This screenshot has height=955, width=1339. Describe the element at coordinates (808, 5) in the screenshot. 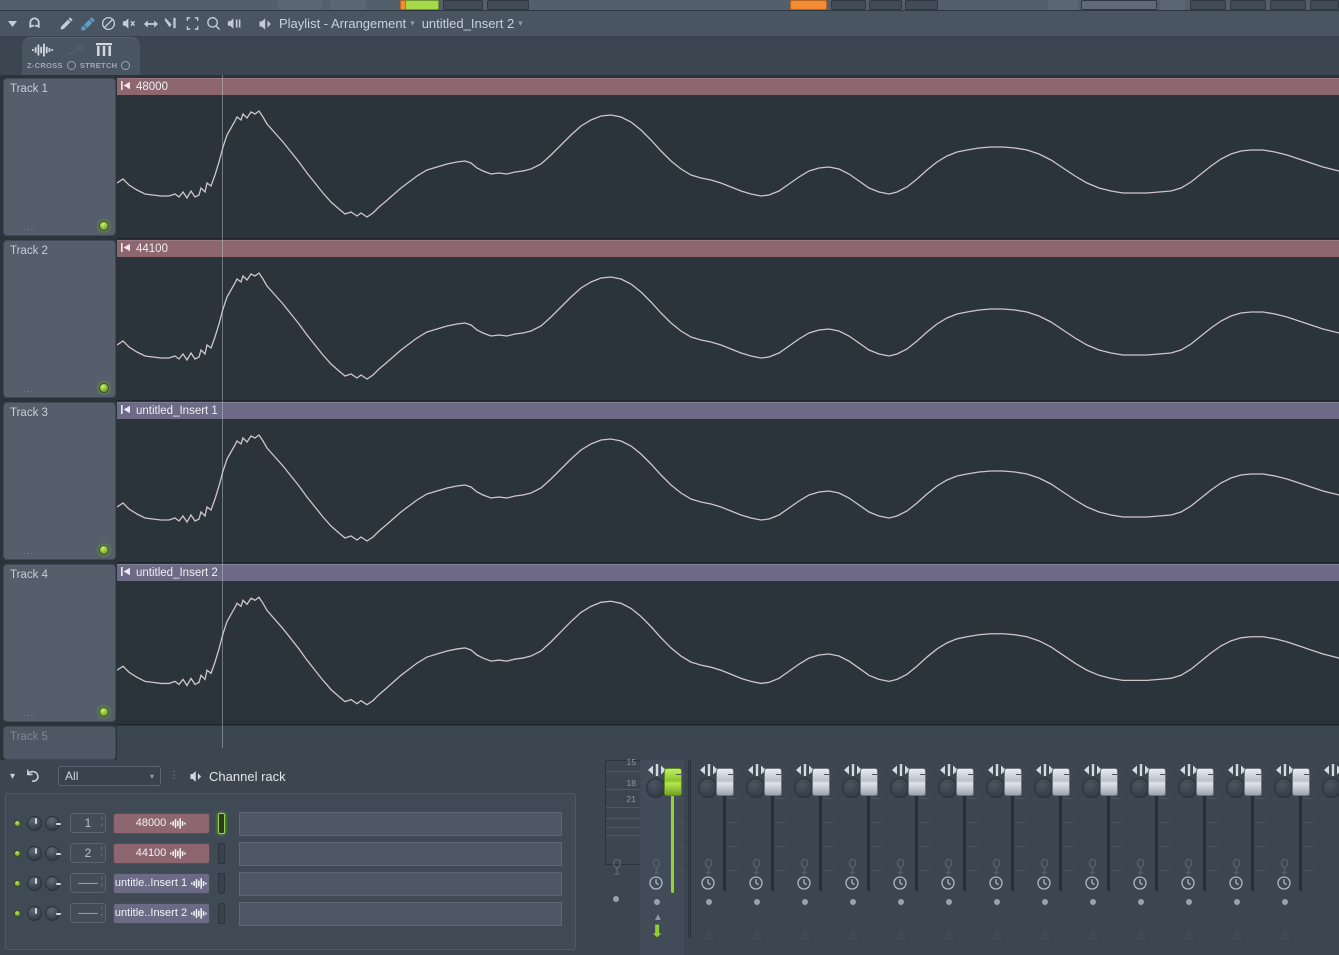

I see `top-btn-e` at that location.